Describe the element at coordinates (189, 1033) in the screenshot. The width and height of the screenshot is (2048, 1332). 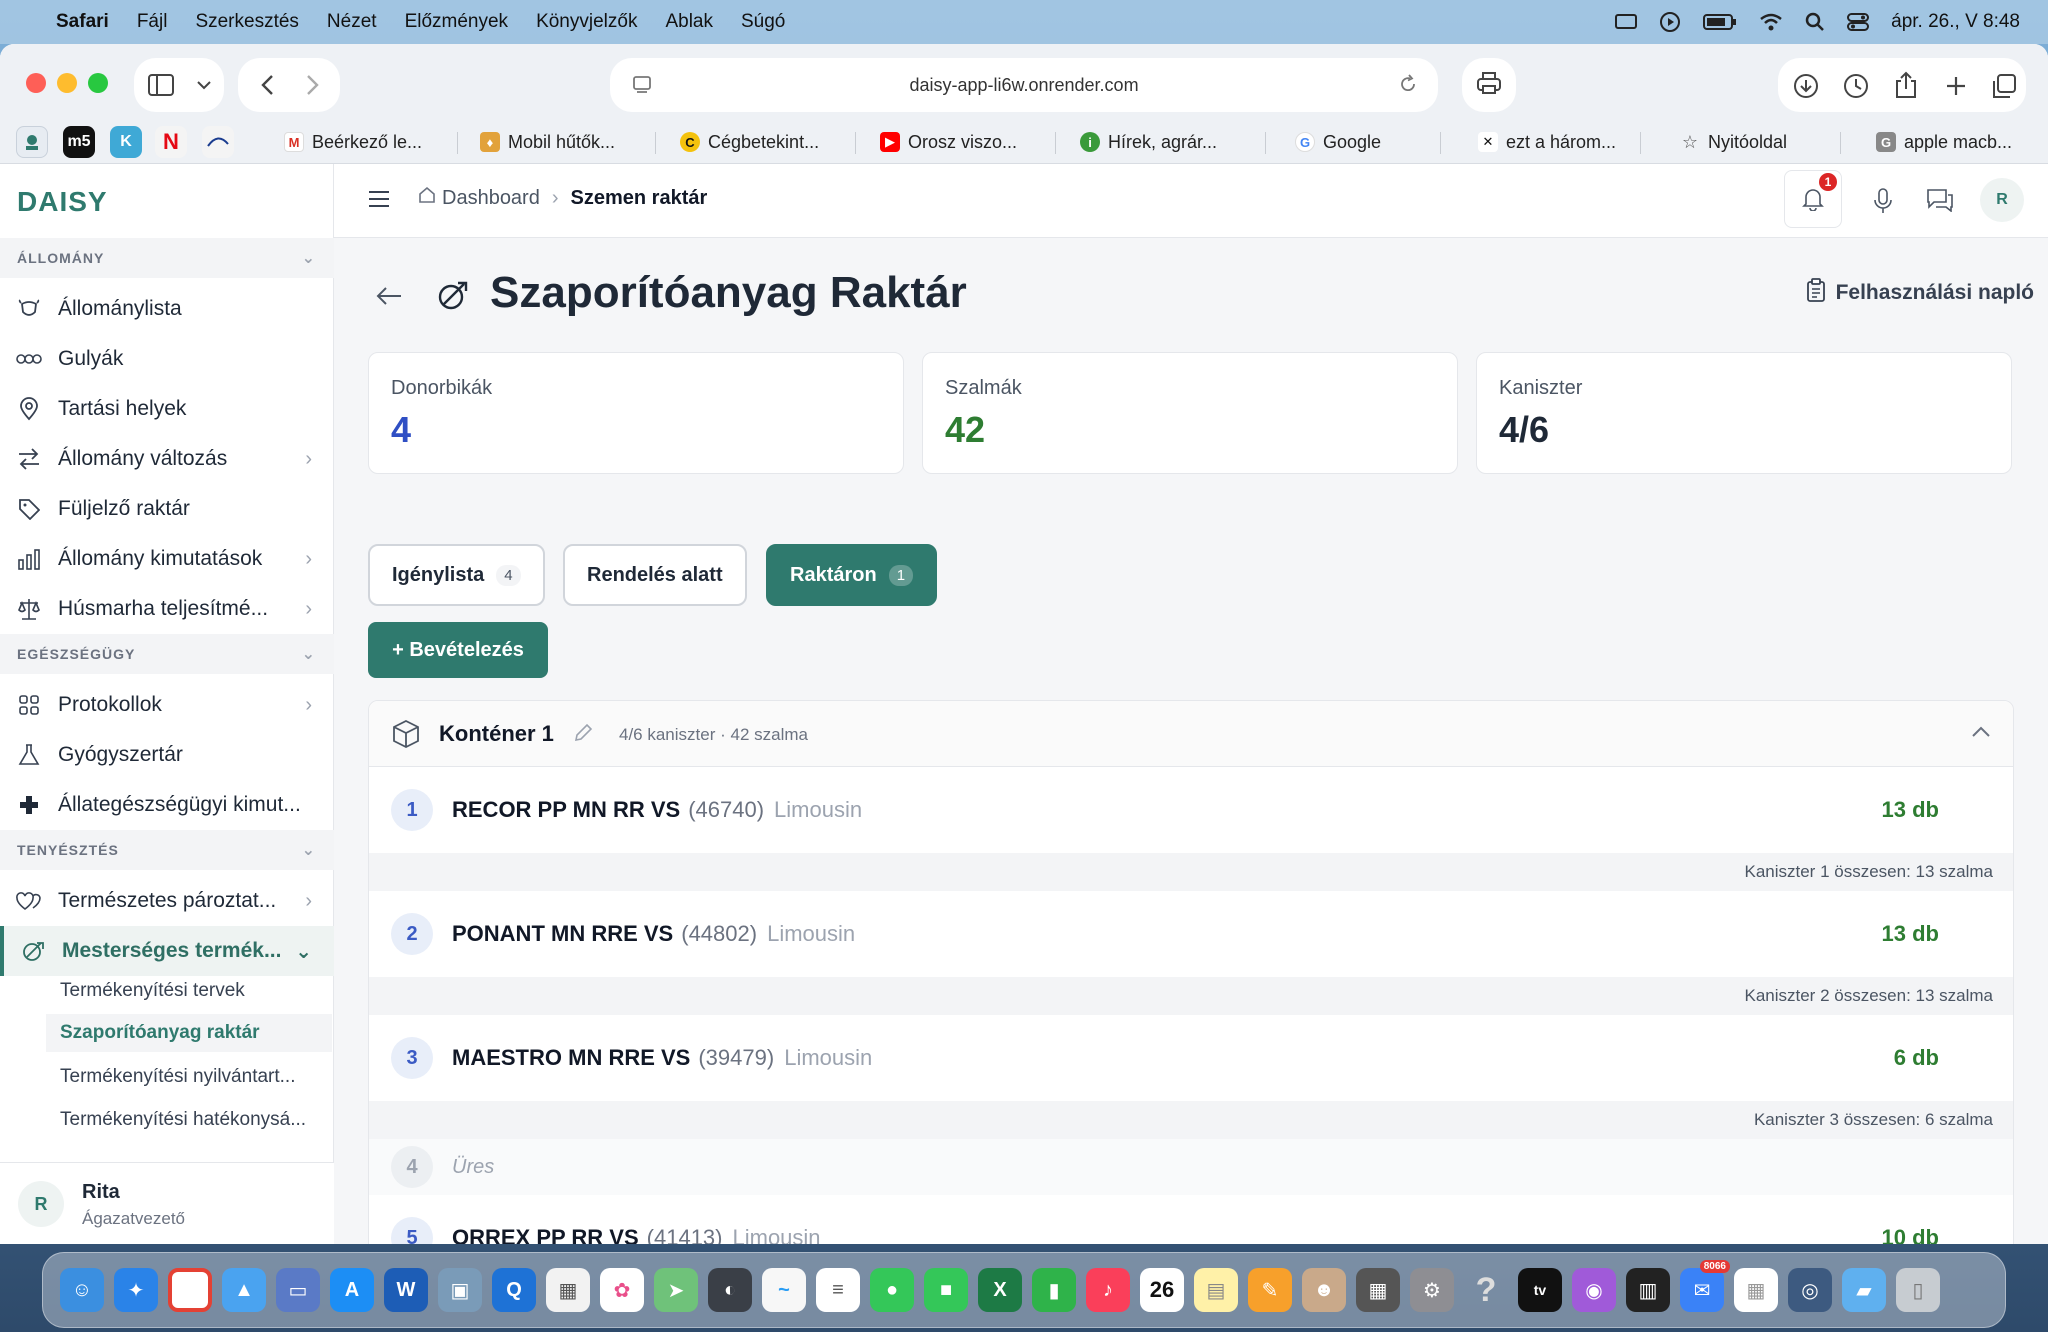
I see `sidebar-subitem-szaporitoanyag-raktar: Szaporítóanyag raktár` at that location.